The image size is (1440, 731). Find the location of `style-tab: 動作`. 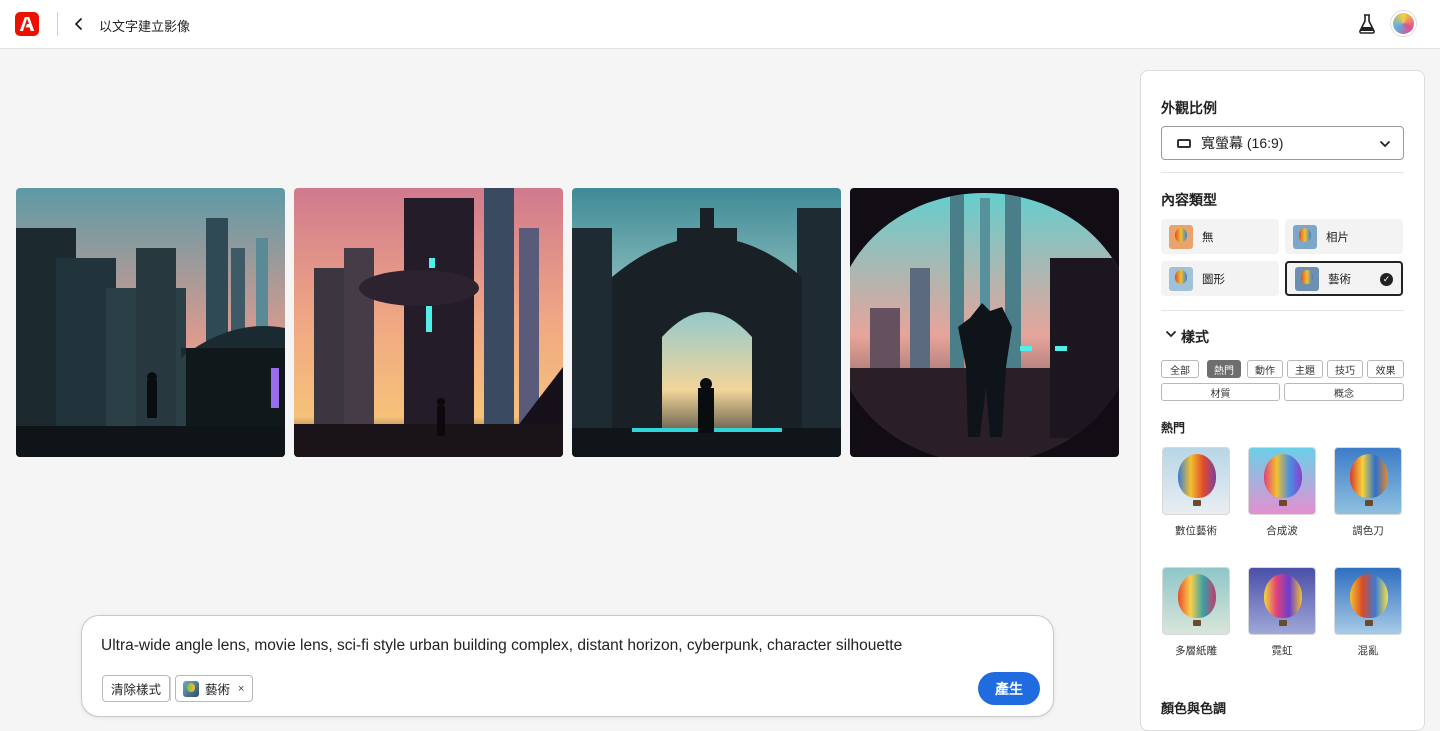

style-tab: 動作 is located at coordinates (1265, 369).